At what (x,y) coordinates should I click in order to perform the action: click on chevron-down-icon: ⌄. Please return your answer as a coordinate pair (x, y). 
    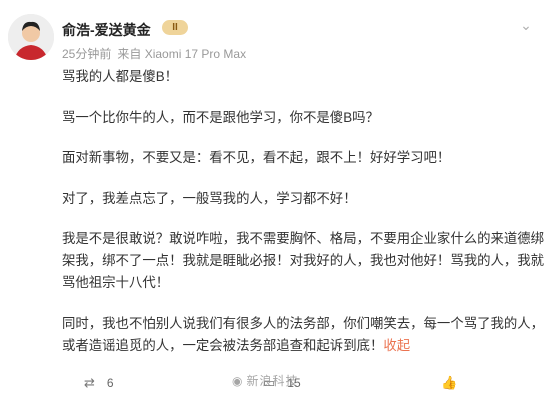
    Looking at the image, I should click on (526, 25).